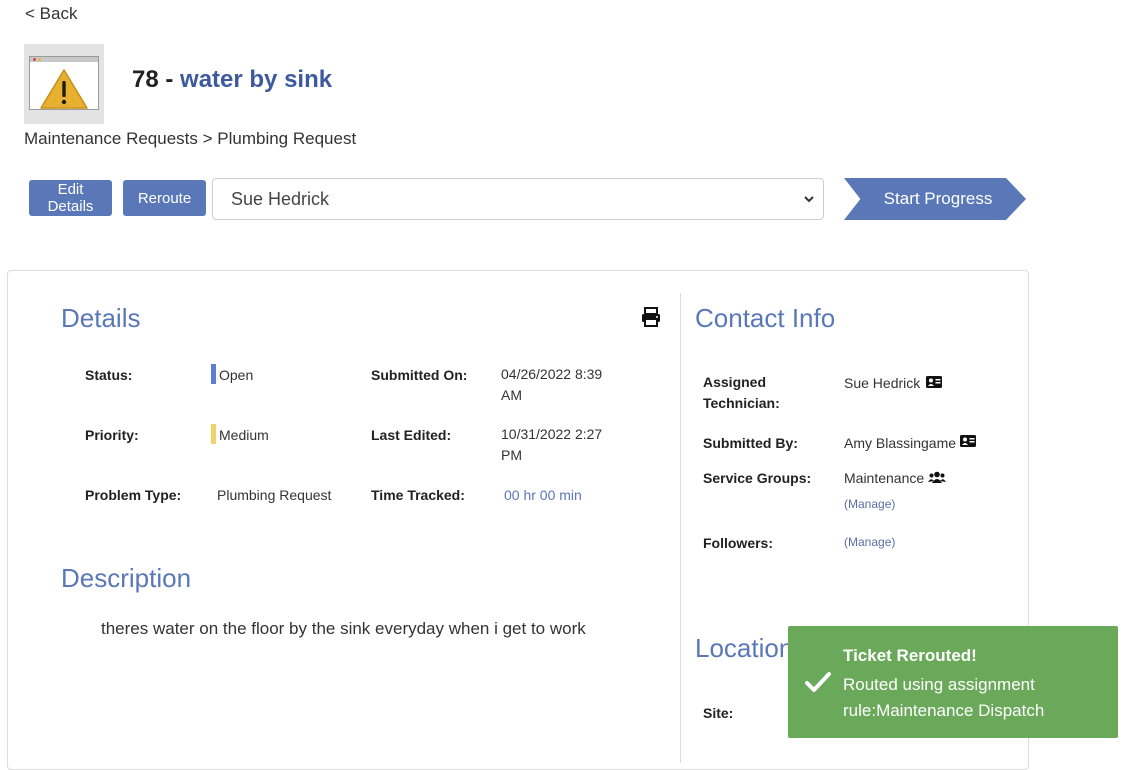 The height and width of the screenshot is (770, 1125). What do you see at coordinates (869, 542) in the screenshot?
I see `followers-manage-link: (Manage)` at bounding box center [869, 542].